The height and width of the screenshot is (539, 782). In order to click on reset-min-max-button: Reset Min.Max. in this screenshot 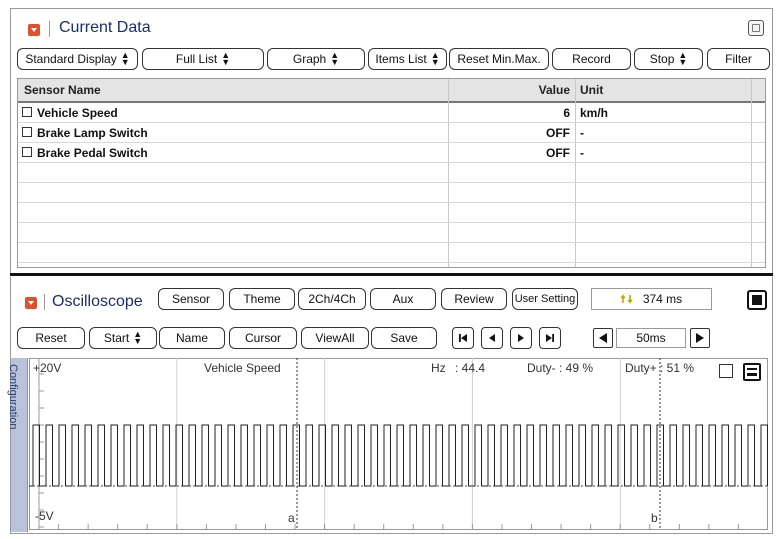, I will do `click(499, 59)`.